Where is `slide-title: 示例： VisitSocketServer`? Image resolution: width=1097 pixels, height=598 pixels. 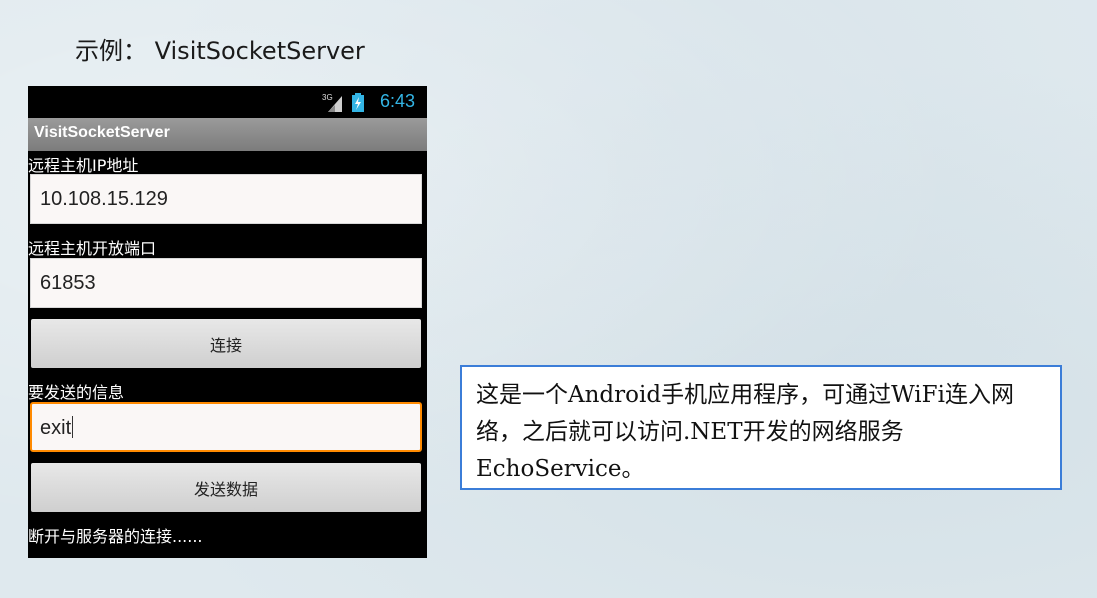
slide-title: 示例： VisitSocketServer is located at coordinates (220, 51).